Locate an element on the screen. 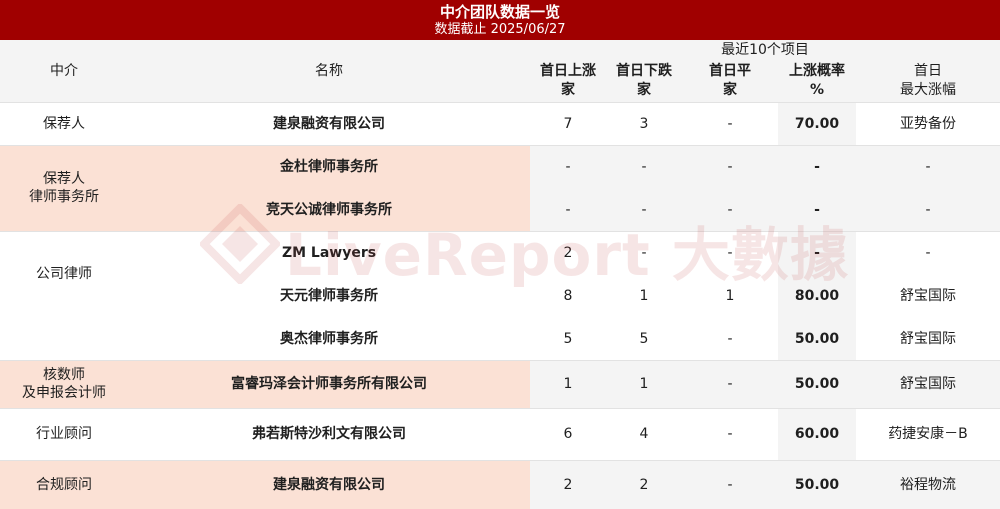 The image size is (1000, 509). row-down: 4 is located at coordinates (644, 434).